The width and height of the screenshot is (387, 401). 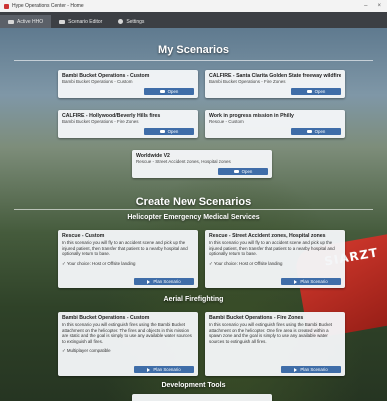 I want to click on tab-label: Settings, so click(x=135, y=21).